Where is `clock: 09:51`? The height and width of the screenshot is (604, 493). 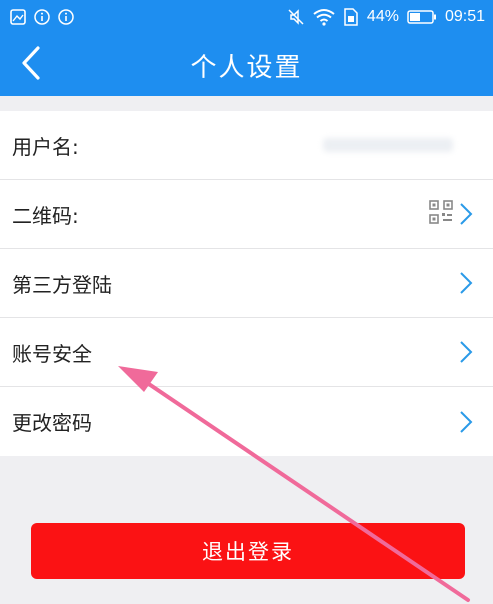 clock: 09:51 is located at coordinates (464, 16).